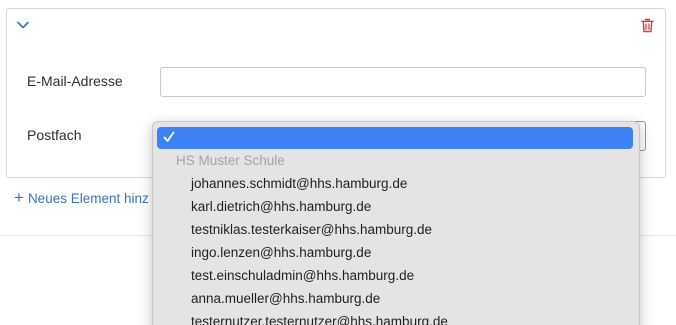  I want to click on dropdown-option: johannes.schmidt@hhs.hamburg.de, so click(299, 183).